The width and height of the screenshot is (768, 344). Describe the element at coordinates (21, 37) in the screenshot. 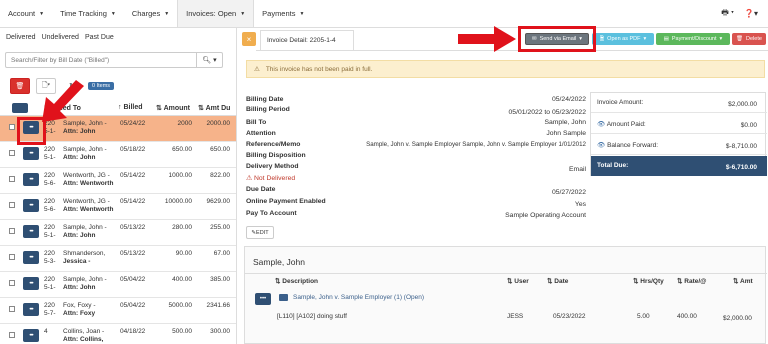

I see `filter-delivered: Delivered` at that location.